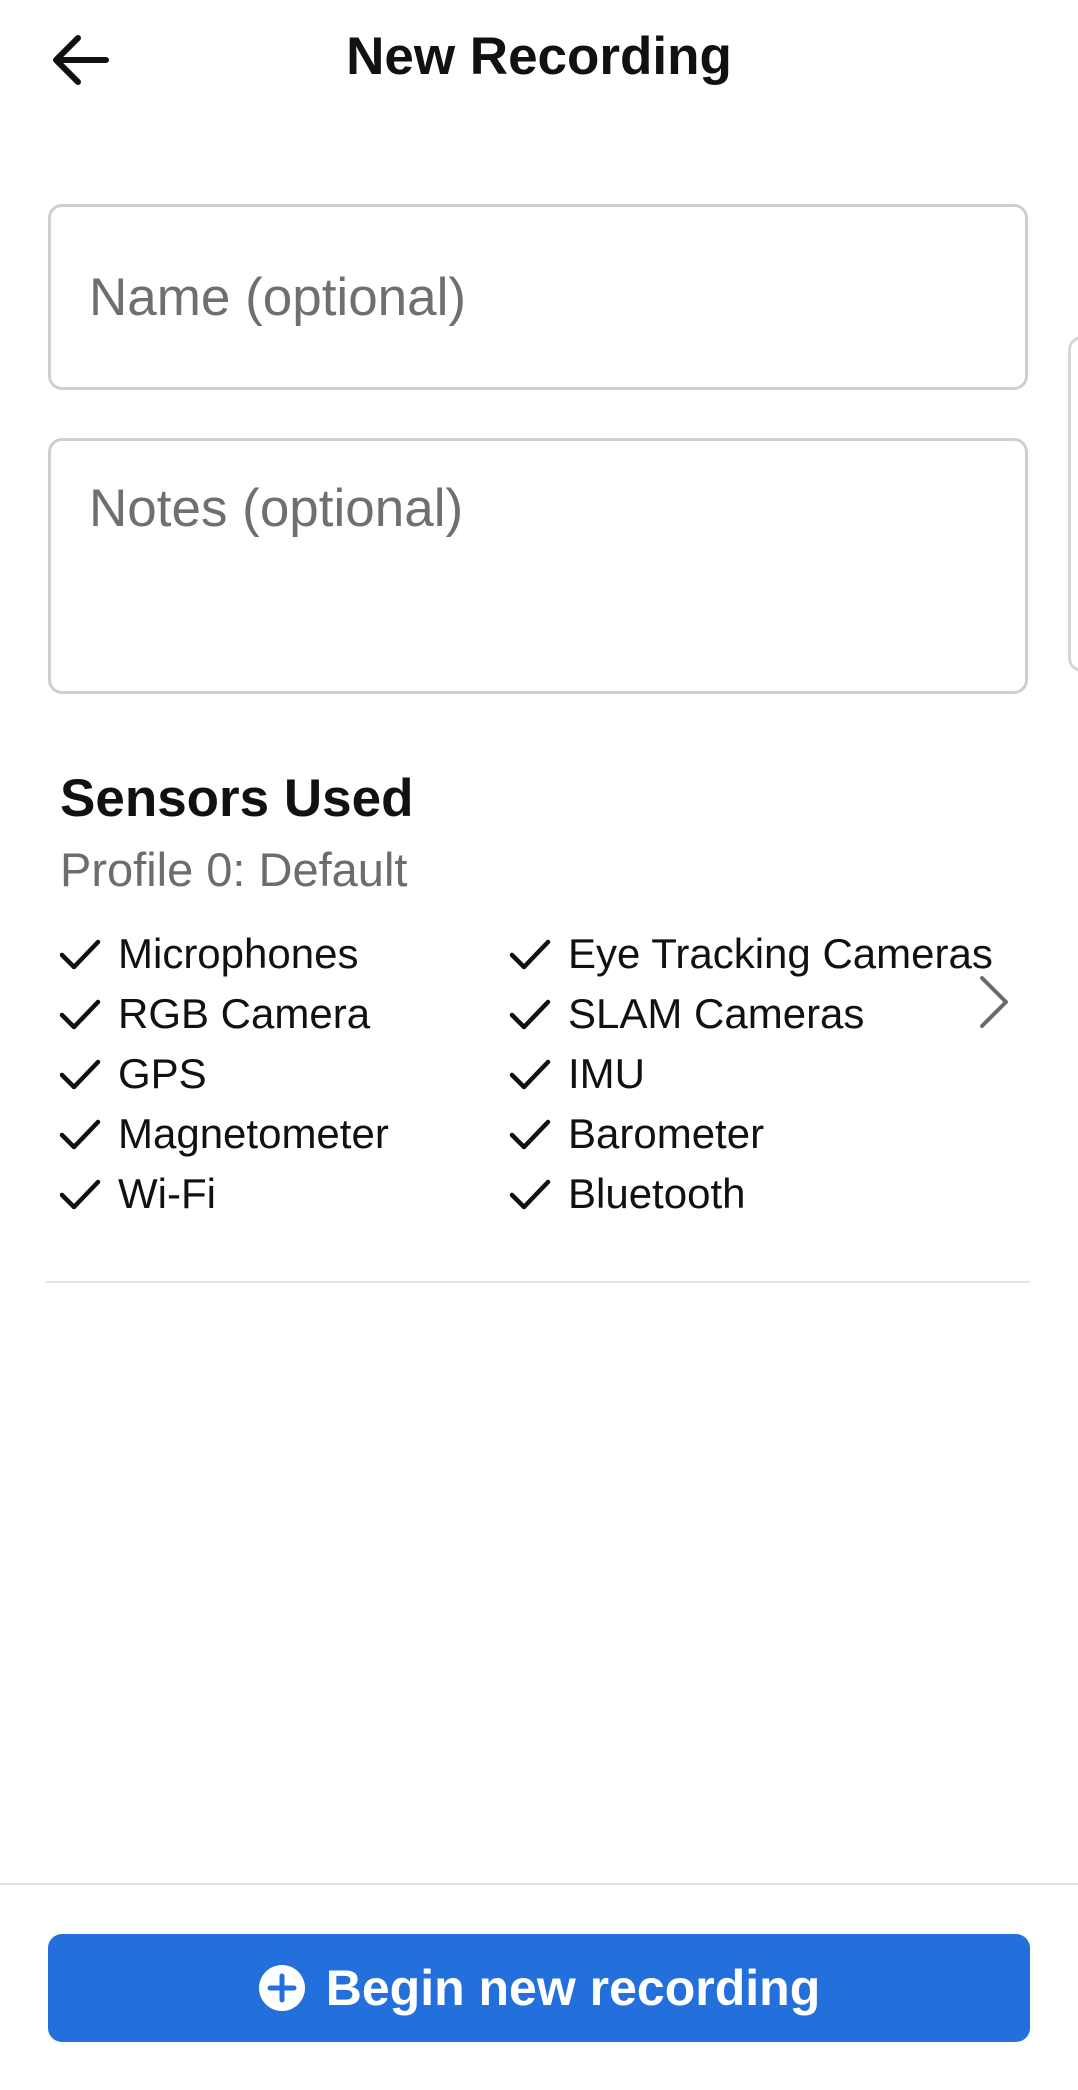 This screenshot has width=1078, height=2090. I want to click on sensor-profile-label: Profile 0: Default, so click(234, 869).